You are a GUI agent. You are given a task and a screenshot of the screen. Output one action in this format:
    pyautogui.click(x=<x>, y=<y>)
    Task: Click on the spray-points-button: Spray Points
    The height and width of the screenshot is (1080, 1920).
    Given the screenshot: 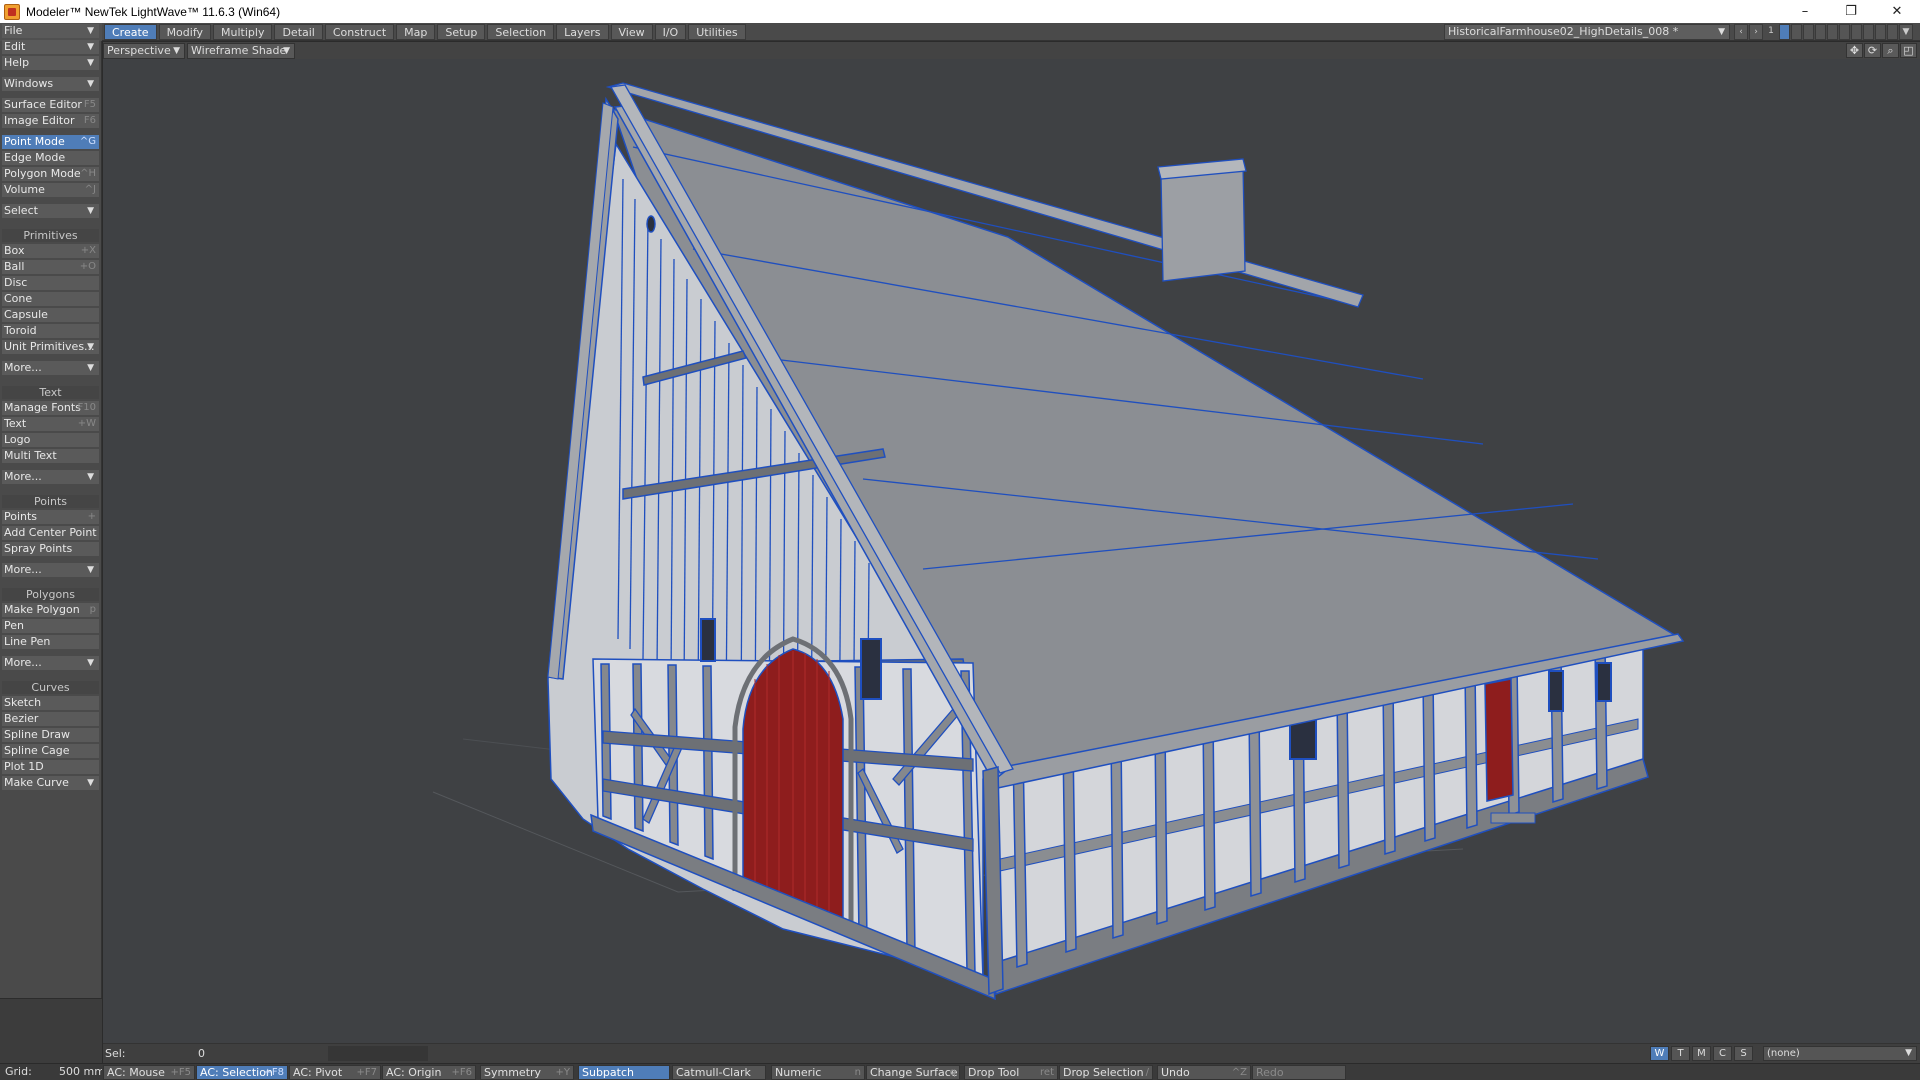 What is the action you would take?
    pyautogui.click(x=50, y=549)
    